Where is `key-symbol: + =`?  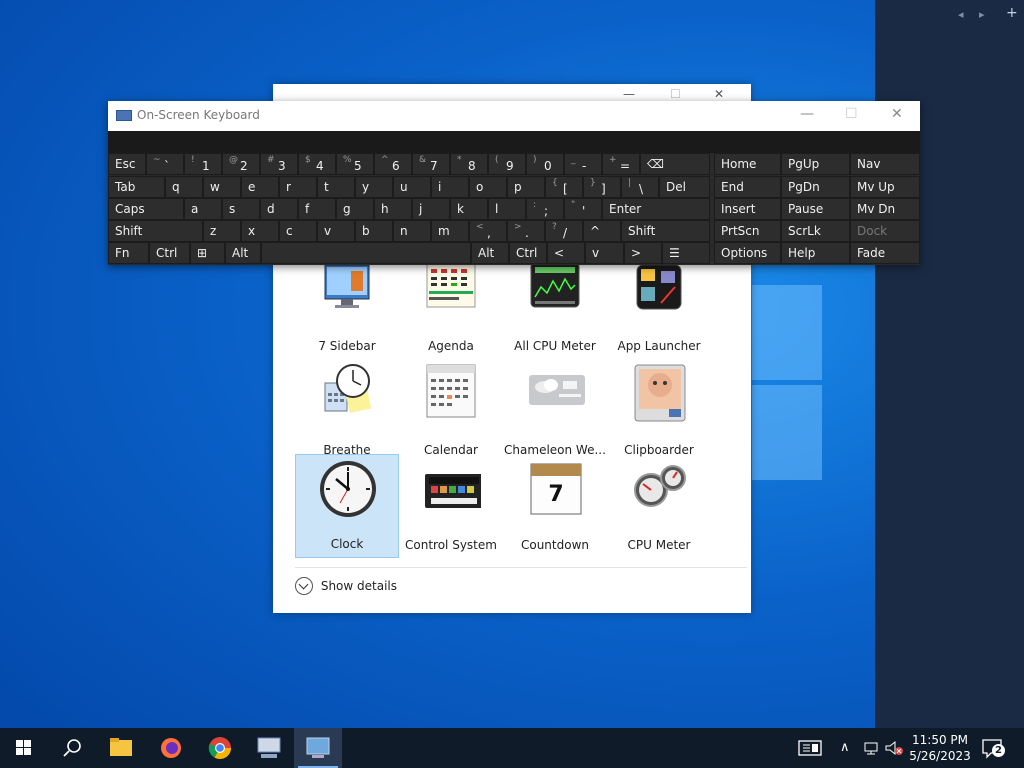
key-symbol: + = is located at coordinates (621, 164).